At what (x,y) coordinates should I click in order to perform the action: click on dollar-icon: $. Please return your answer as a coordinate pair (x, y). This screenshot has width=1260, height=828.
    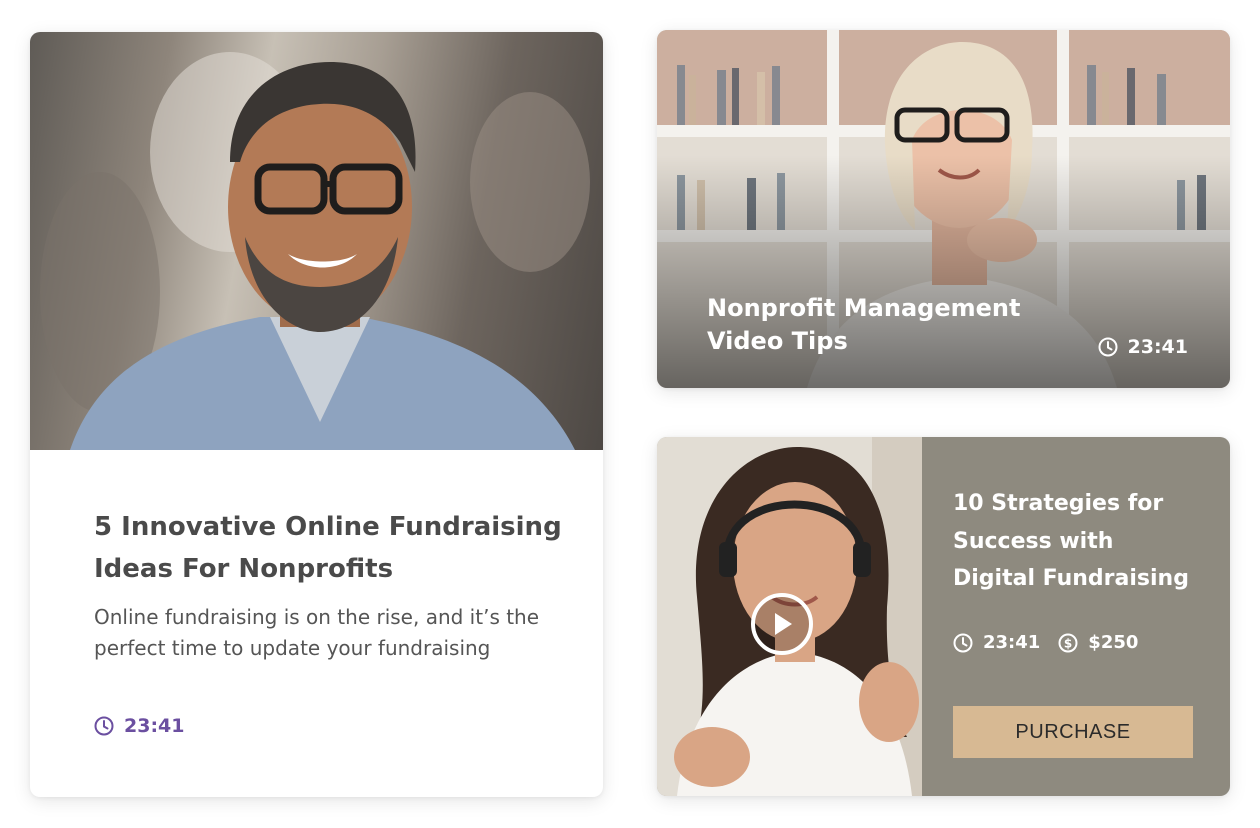
    Looking at the image, I should click on (1068, 642).